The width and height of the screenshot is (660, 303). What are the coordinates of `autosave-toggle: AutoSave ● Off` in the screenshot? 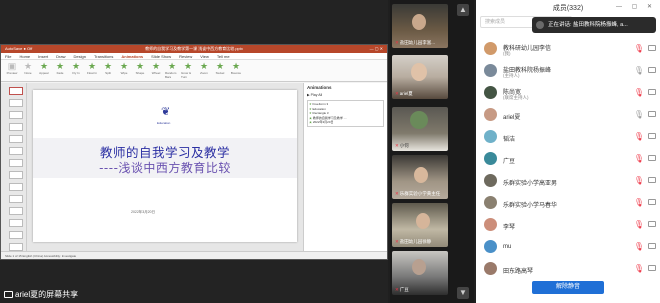 It's located at (18, 49).